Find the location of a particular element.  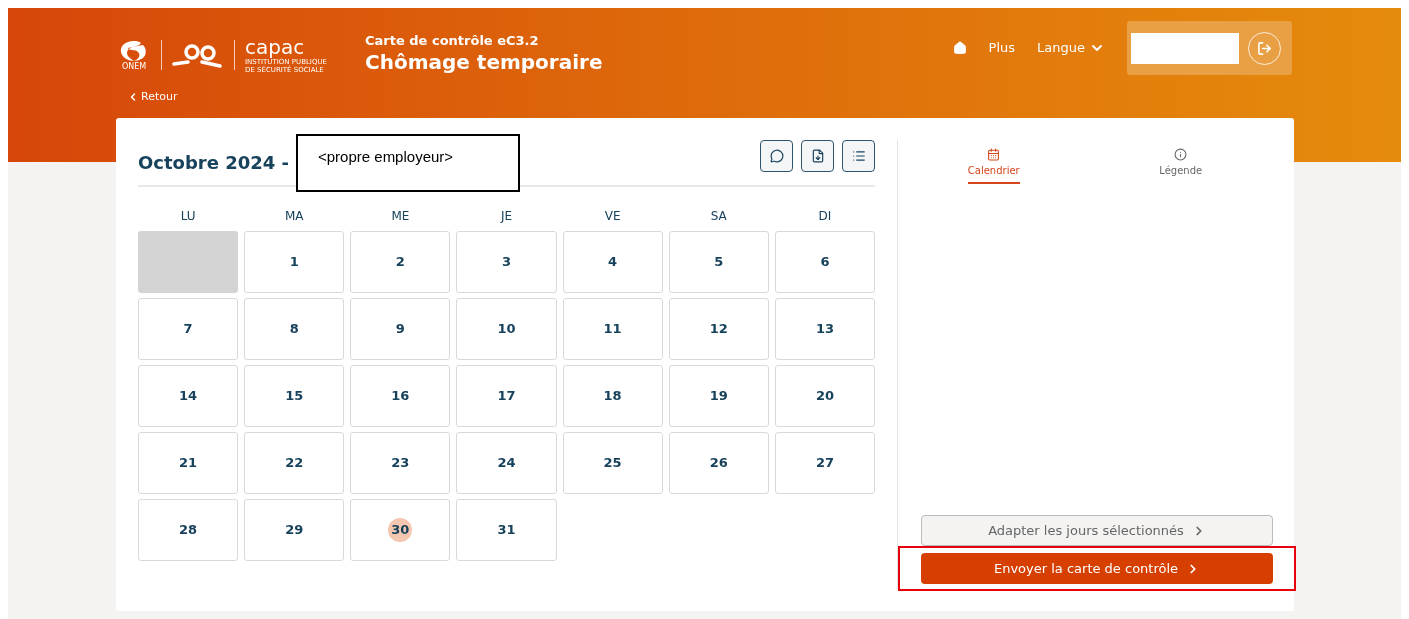

home-icon is located at coordinates (959, 48).